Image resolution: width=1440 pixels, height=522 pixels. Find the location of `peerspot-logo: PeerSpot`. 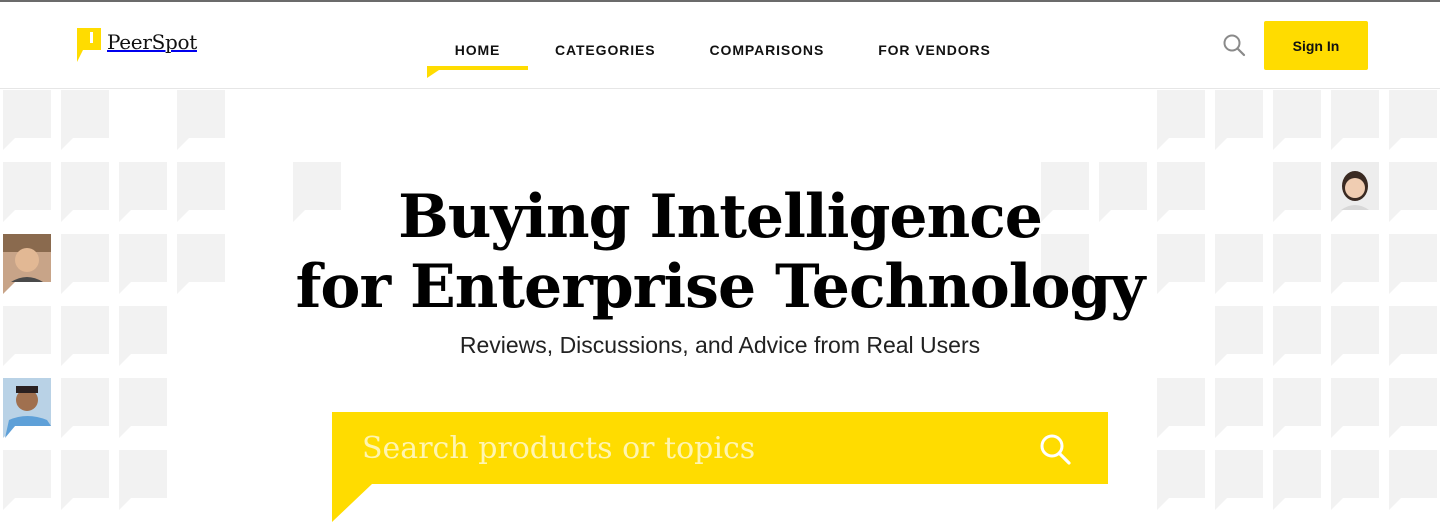

peerspot-logo: PeerSpot is located at coordinates (137, 45).